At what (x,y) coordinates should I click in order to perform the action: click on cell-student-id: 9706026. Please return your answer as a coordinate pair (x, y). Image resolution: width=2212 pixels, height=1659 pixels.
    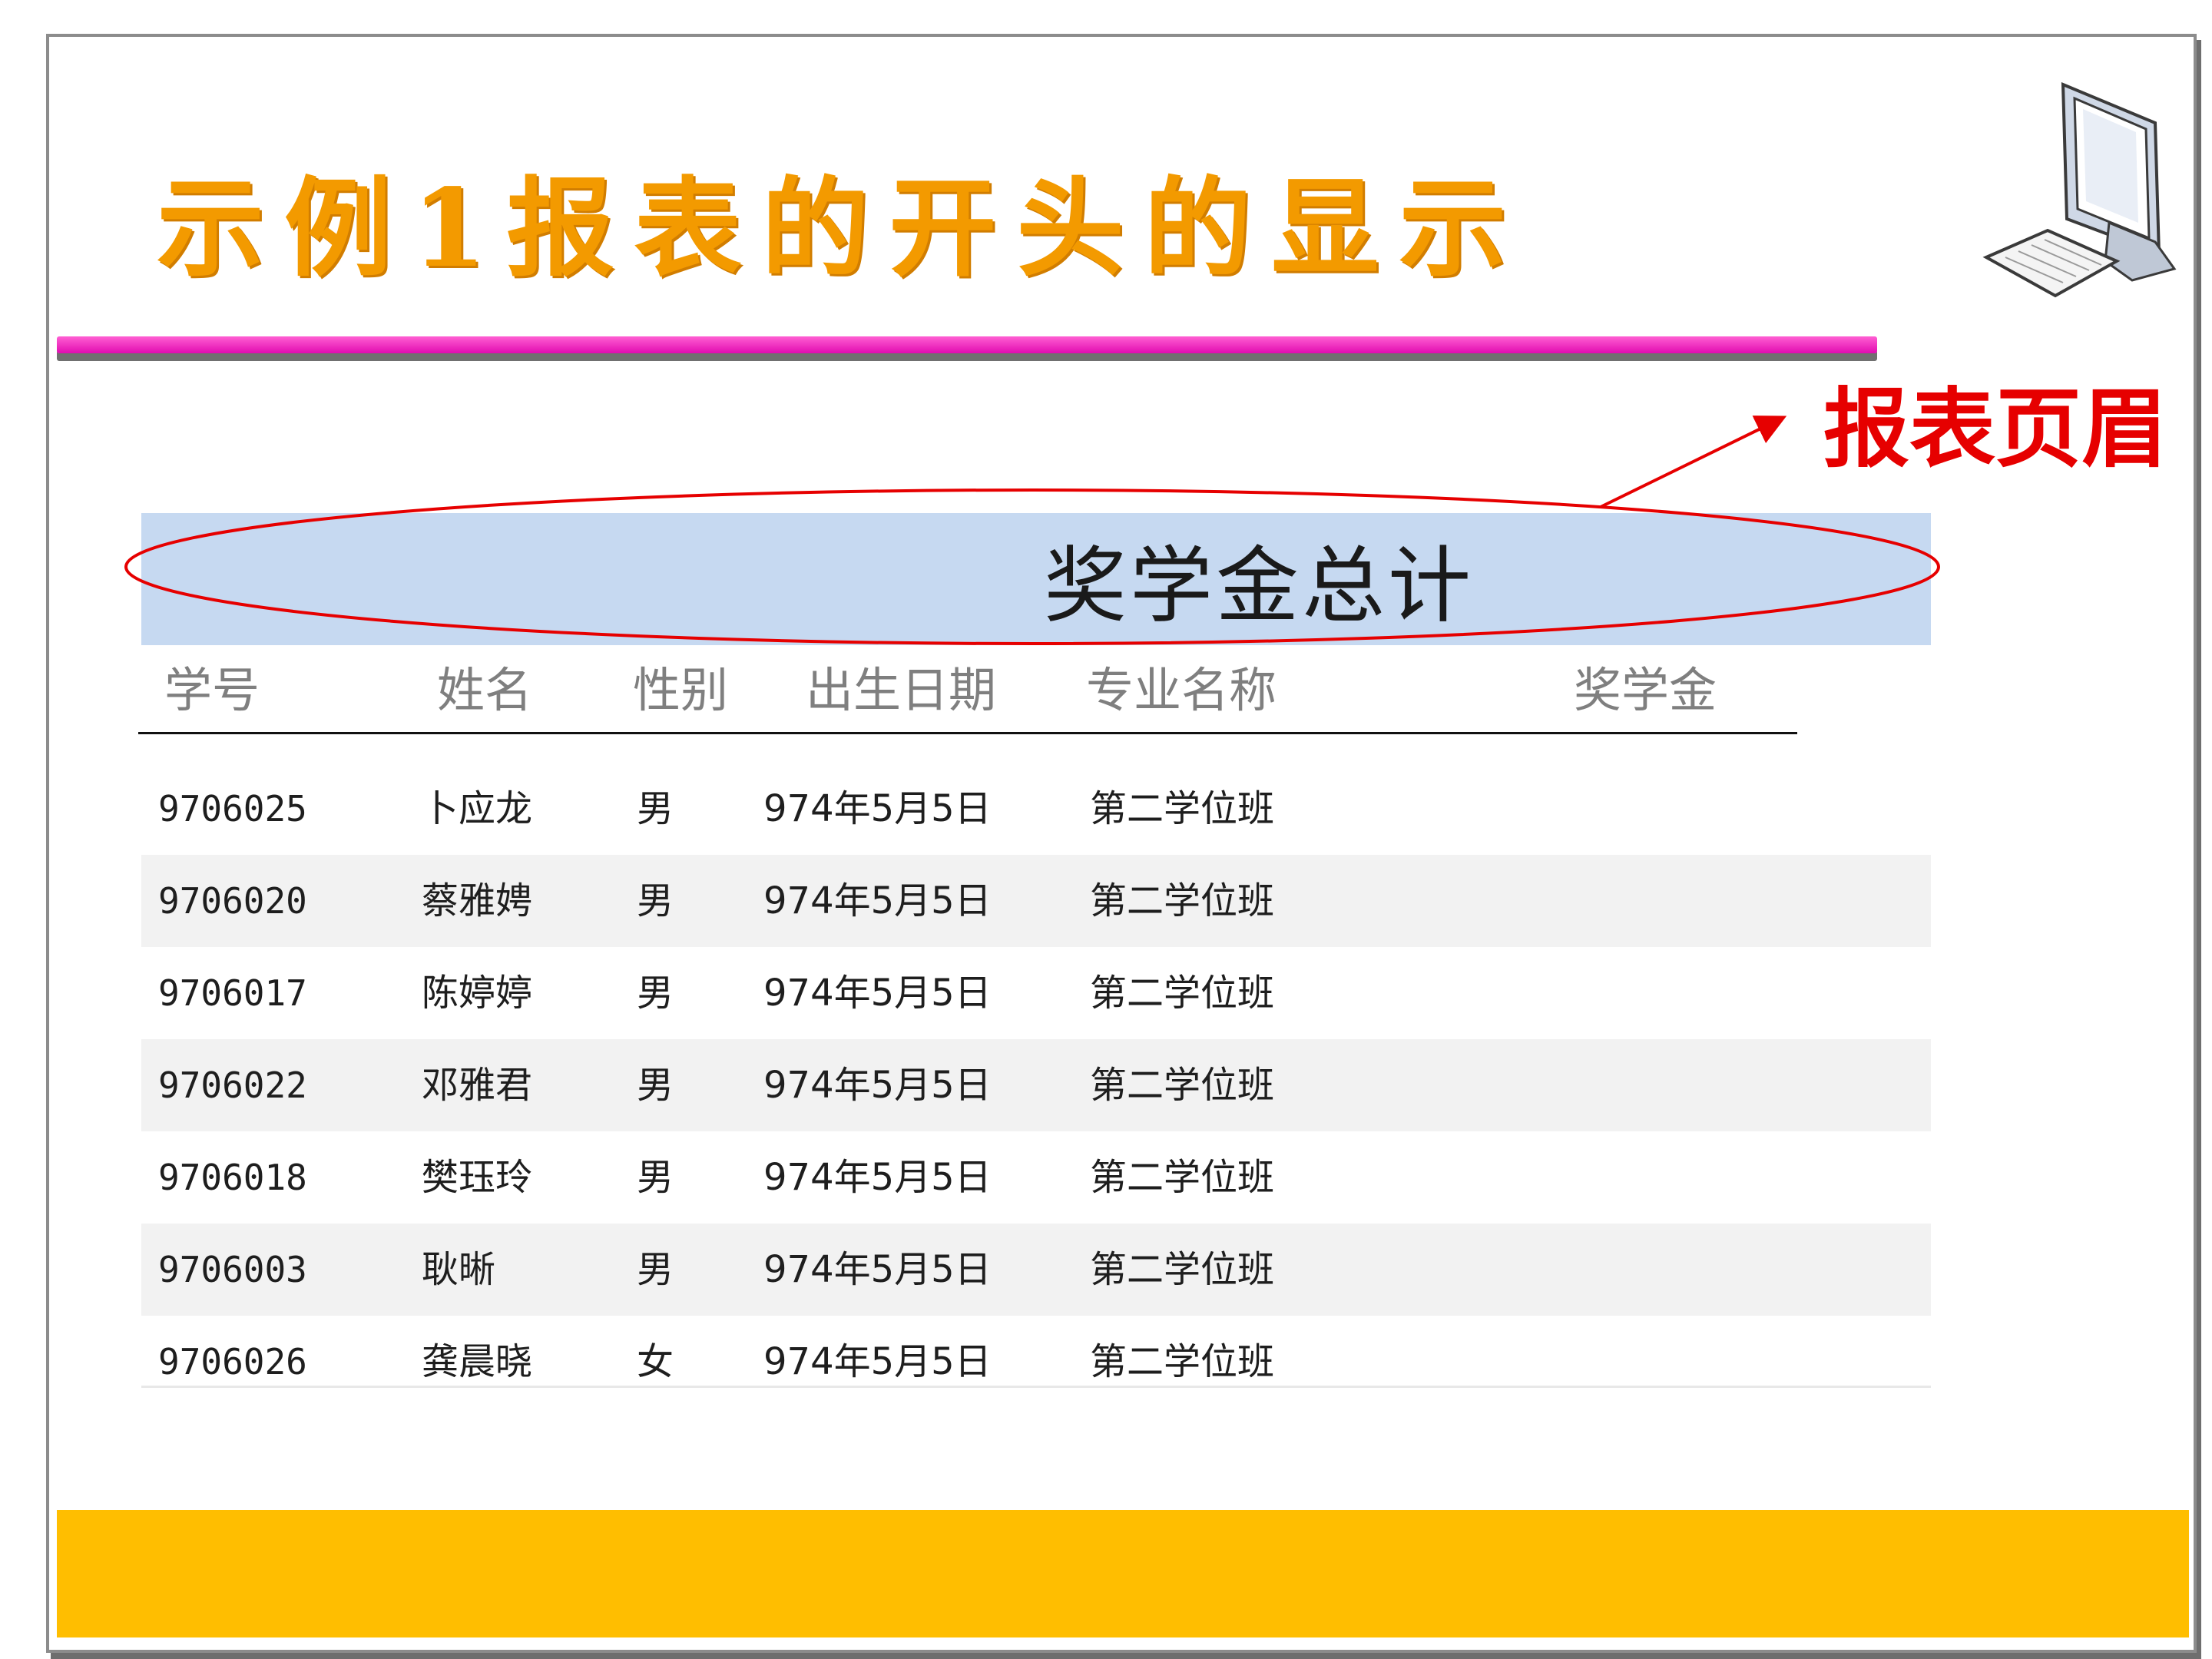
    Looking at the image, I should click on (233, 1361).